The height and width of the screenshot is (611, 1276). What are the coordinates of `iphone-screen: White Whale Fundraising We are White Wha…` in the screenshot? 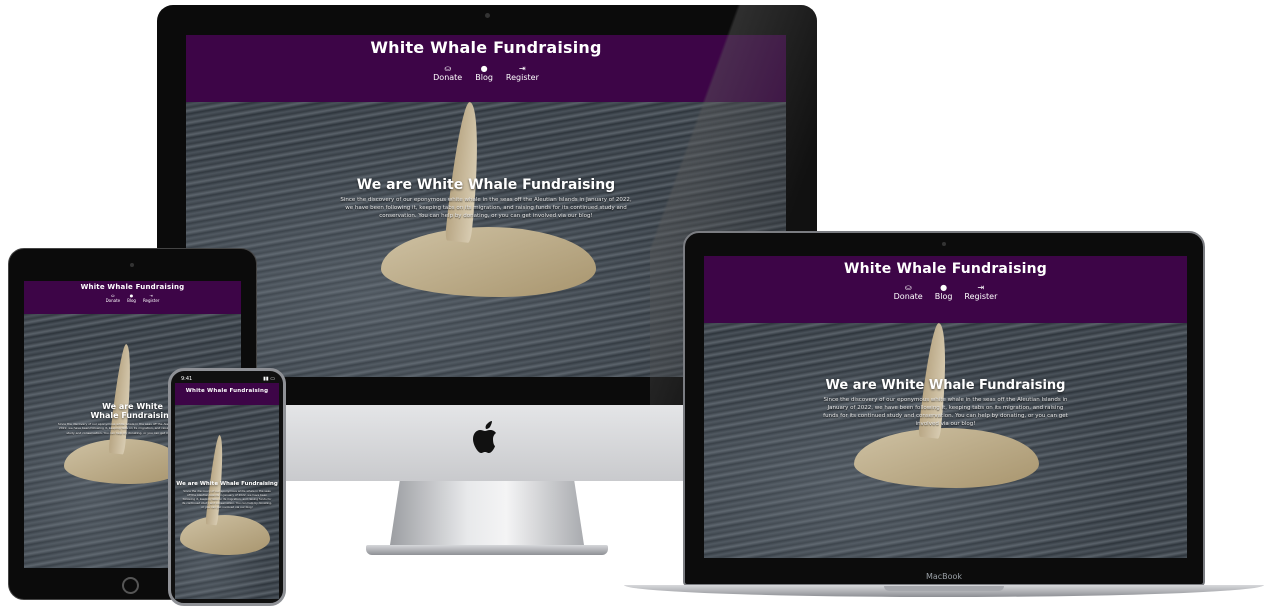 It's located at (227, 491).